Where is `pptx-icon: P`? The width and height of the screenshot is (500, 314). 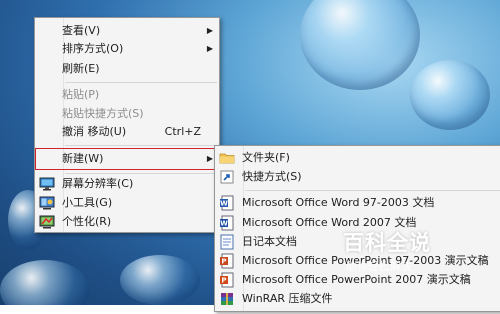
pptx-icon: P is located at coordinates (227, 280).